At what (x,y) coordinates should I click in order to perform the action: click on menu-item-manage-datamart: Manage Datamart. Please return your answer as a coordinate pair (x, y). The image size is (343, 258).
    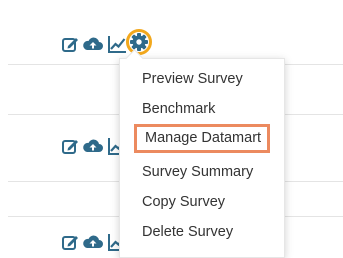
    Looking at the image, I should click on (202, 138).